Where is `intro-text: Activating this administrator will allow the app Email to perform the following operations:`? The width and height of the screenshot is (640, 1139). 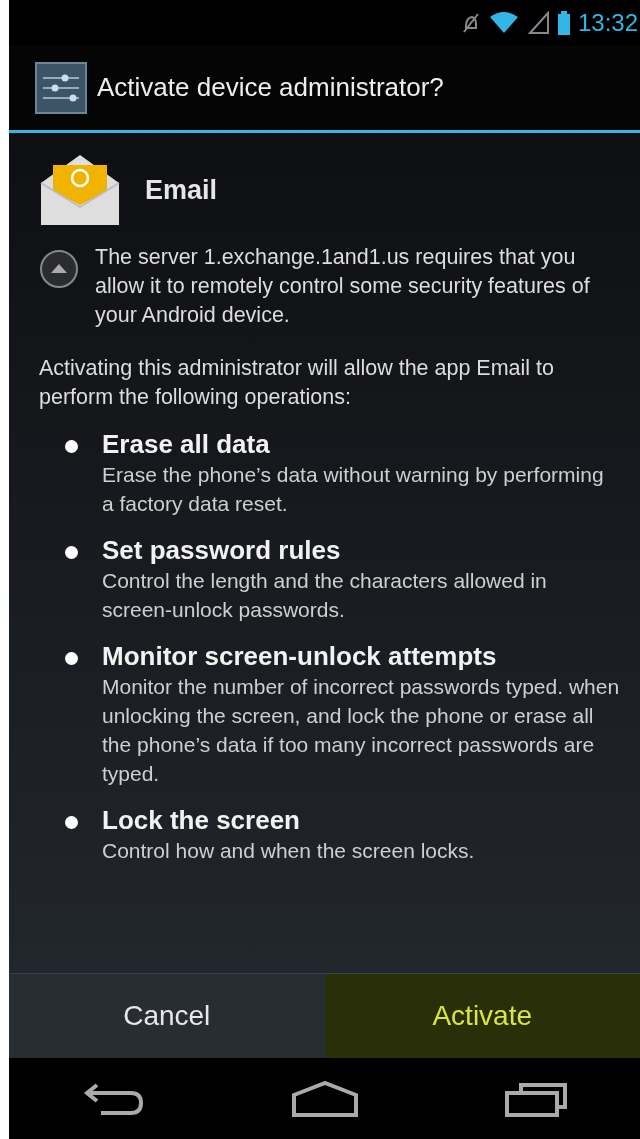 intro-text: Activating this administrator will allow the app Email to perform the following operations: is located at coordinates (297, 383).